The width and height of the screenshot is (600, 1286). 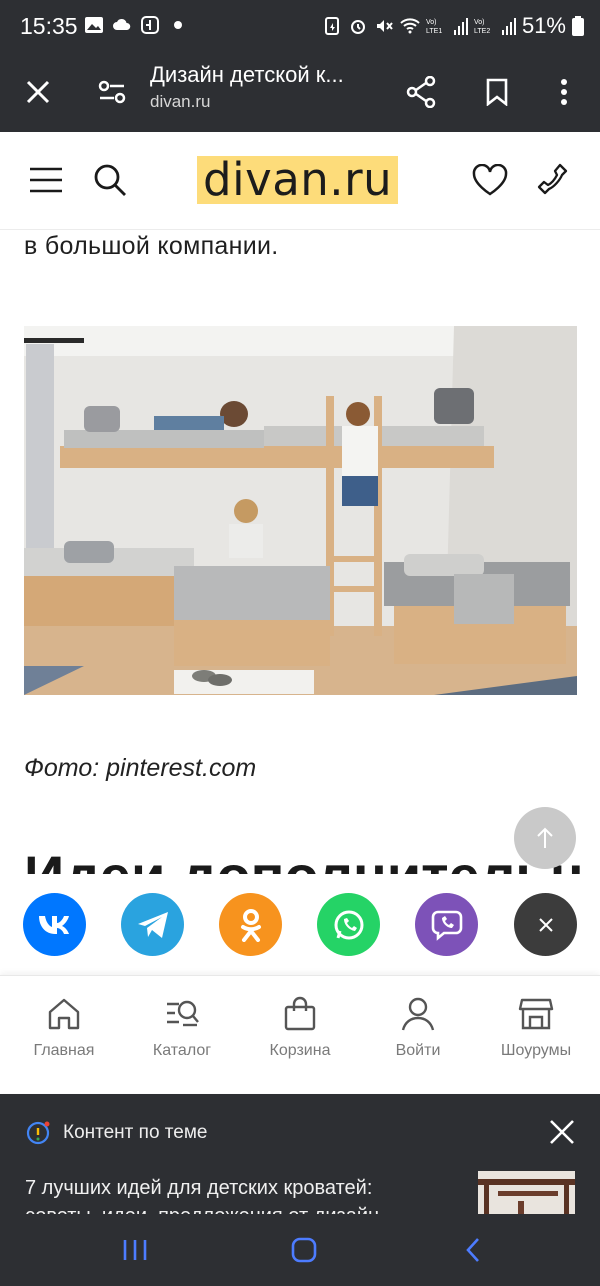 I want to click on back-chevron-icon, so click(x=472, y=1250).